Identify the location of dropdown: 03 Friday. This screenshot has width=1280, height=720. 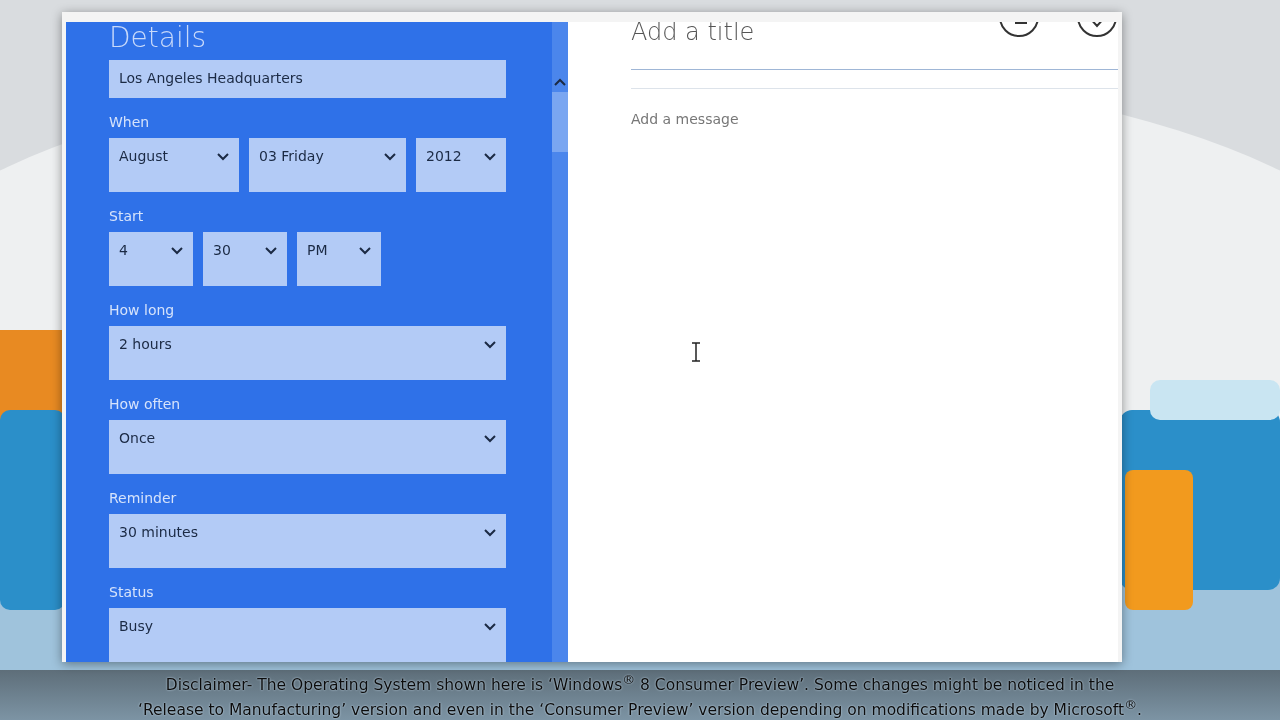
(327, 165).